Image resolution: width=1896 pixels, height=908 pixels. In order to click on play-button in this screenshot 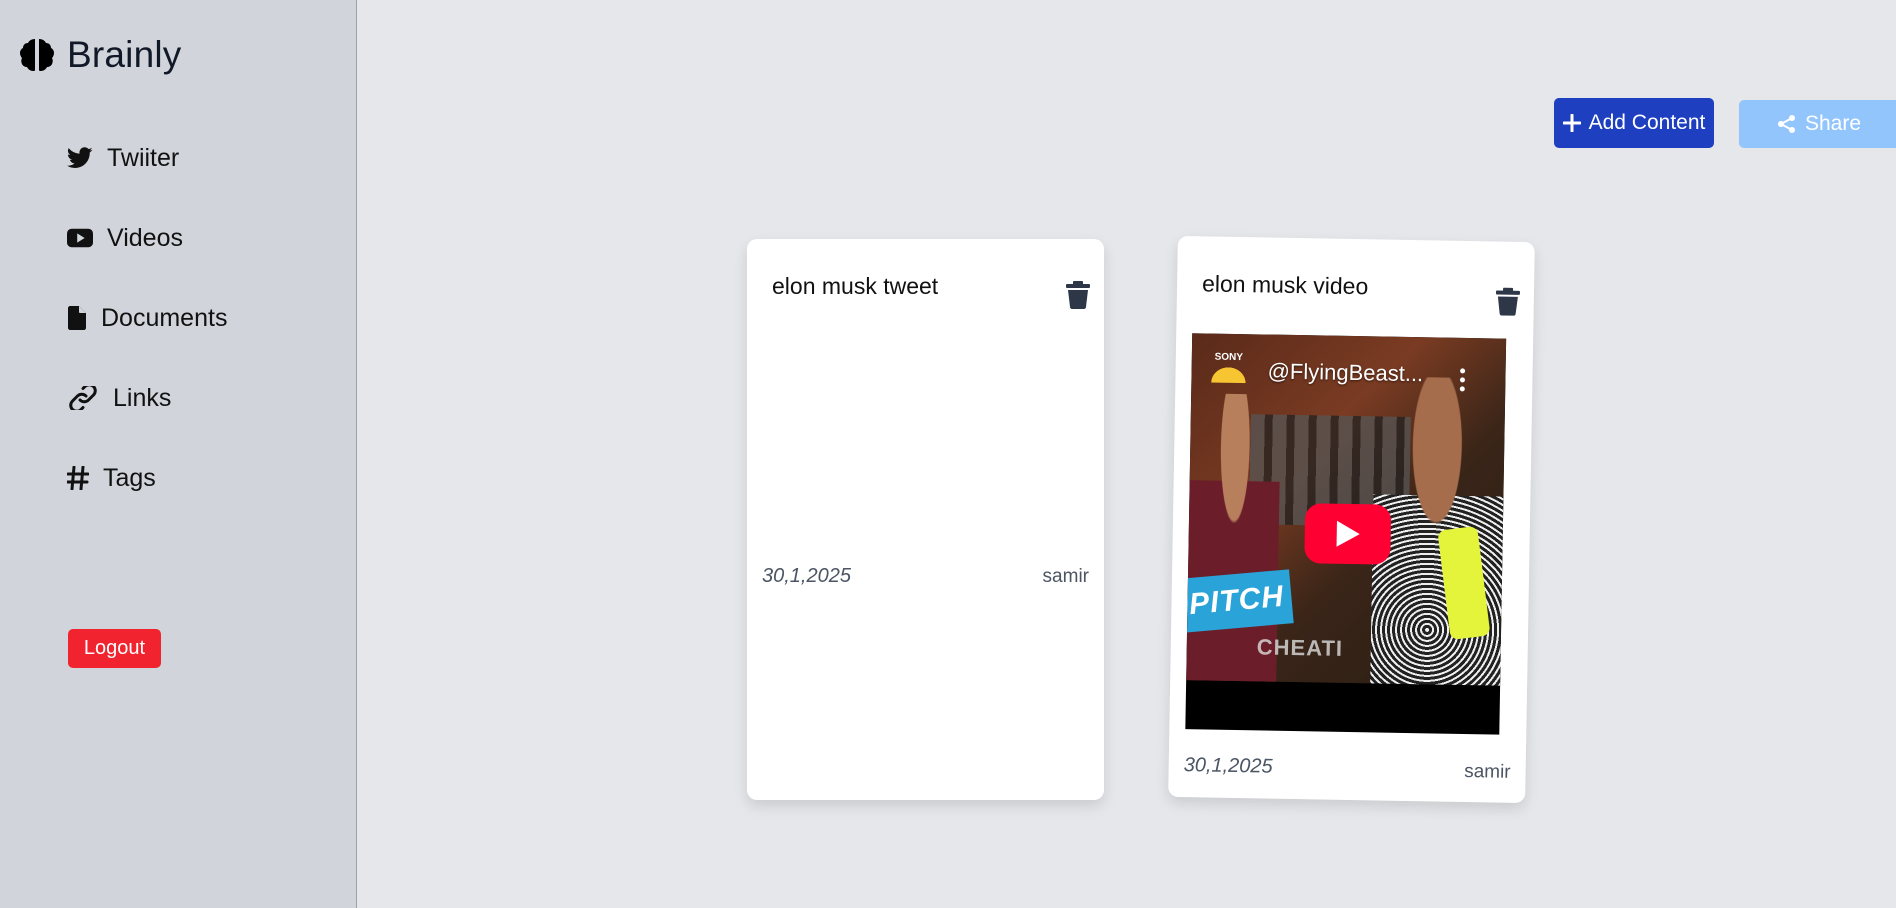, I will do `click(1348, 534)`.